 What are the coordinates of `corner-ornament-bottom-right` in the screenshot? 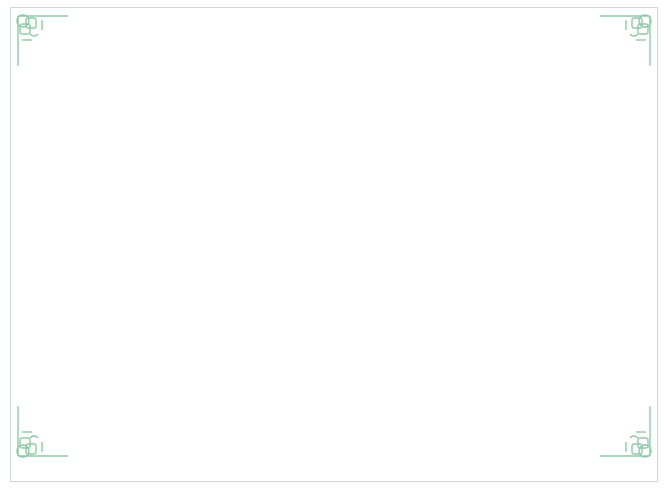 It's located at (626, 432).